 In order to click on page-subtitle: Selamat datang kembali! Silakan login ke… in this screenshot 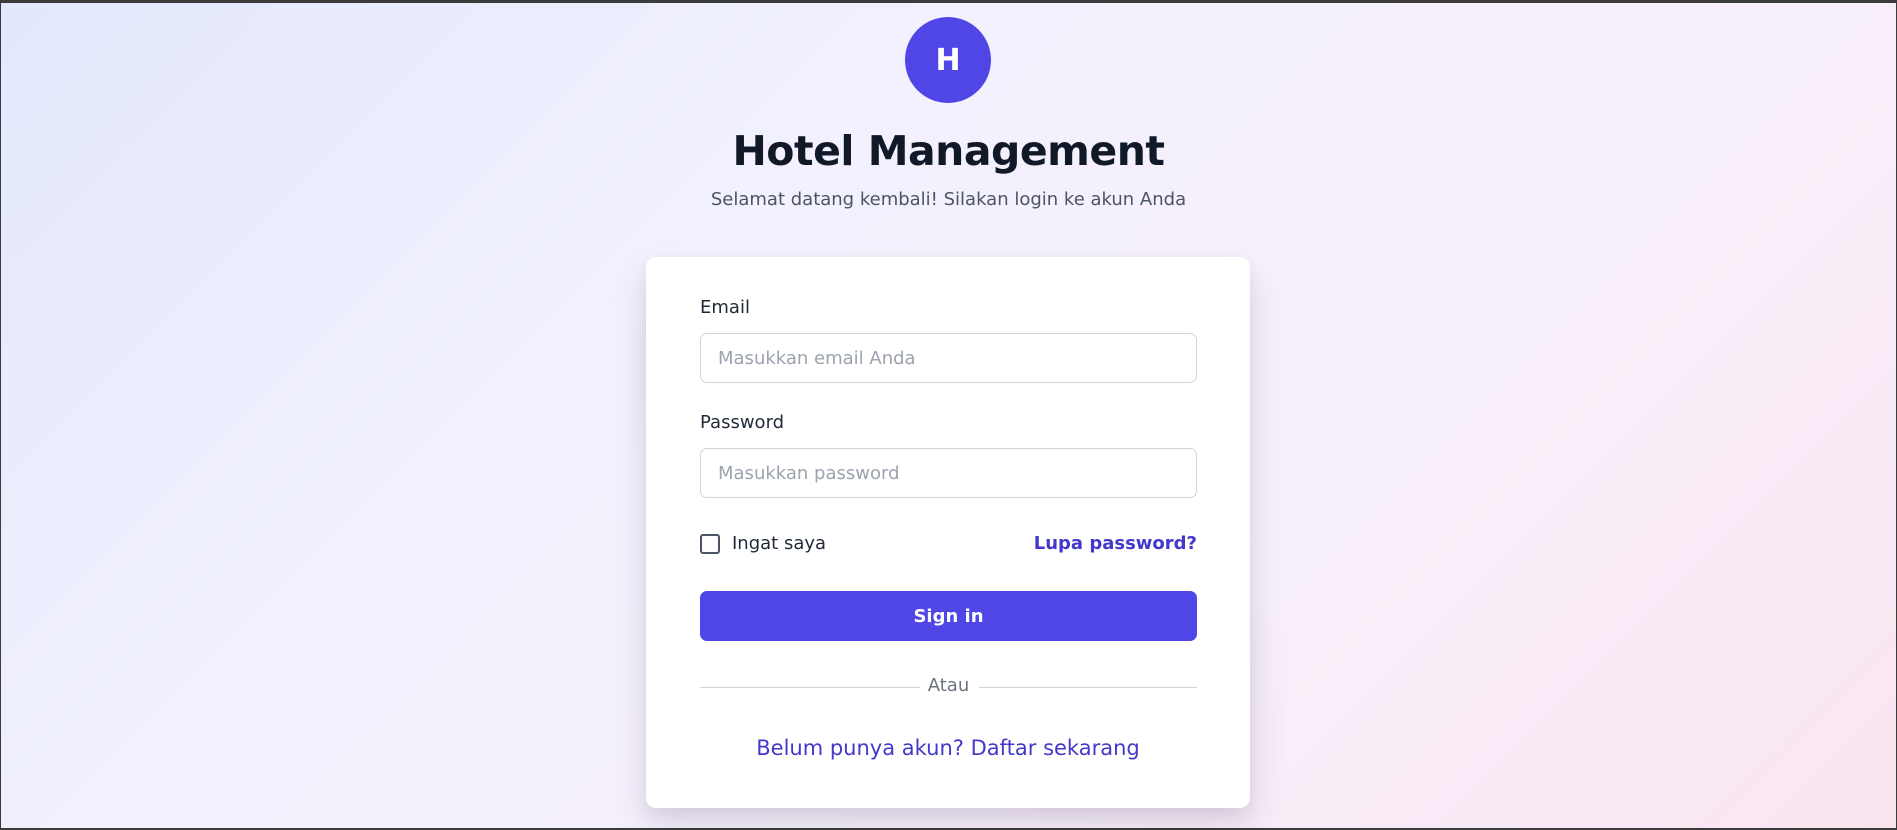, I will do `click(948, 199)`.